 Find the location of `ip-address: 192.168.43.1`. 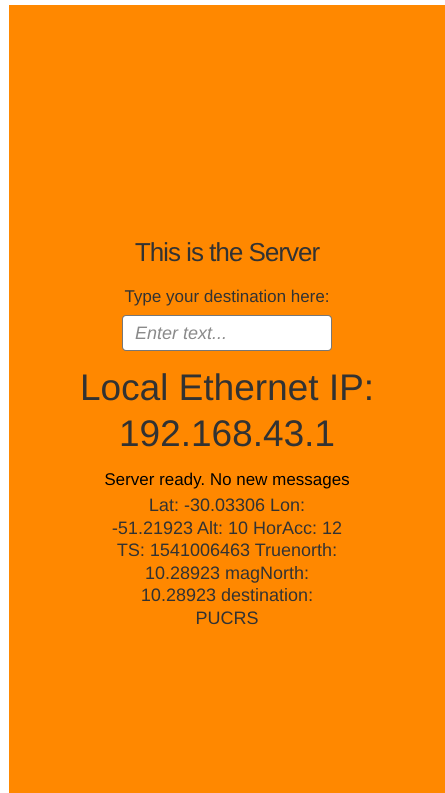

ip-address: 192.168.43.1 is located at coordinates (227, 434).